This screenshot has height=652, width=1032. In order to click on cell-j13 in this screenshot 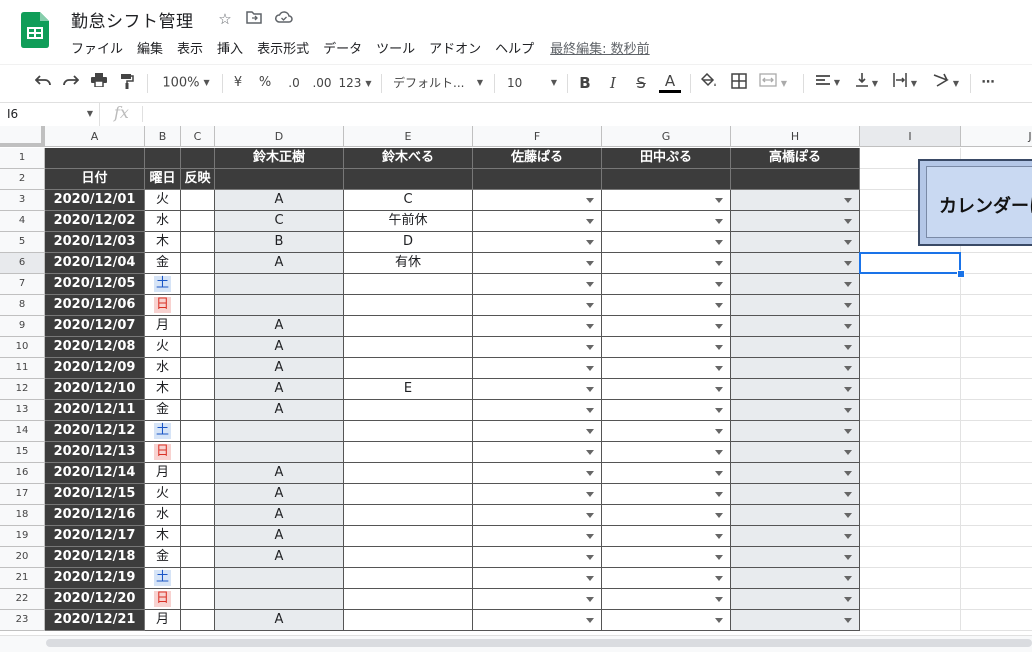, I will do `click(996, 410)`.